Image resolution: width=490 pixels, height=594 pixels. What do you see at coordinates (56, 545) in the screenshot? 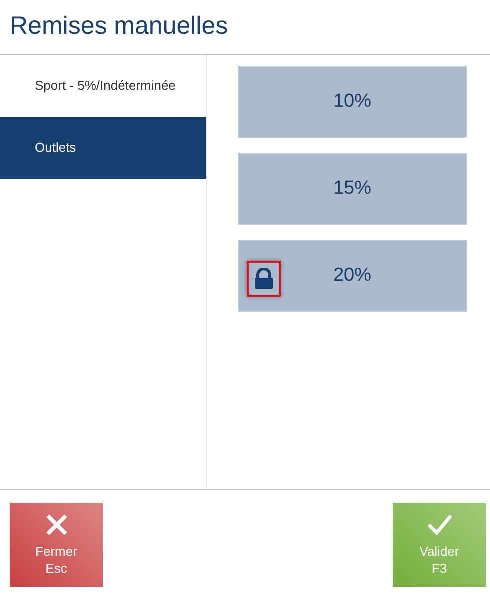
I see `close-button: Fermer Esc` at bounding box center [56, 545].